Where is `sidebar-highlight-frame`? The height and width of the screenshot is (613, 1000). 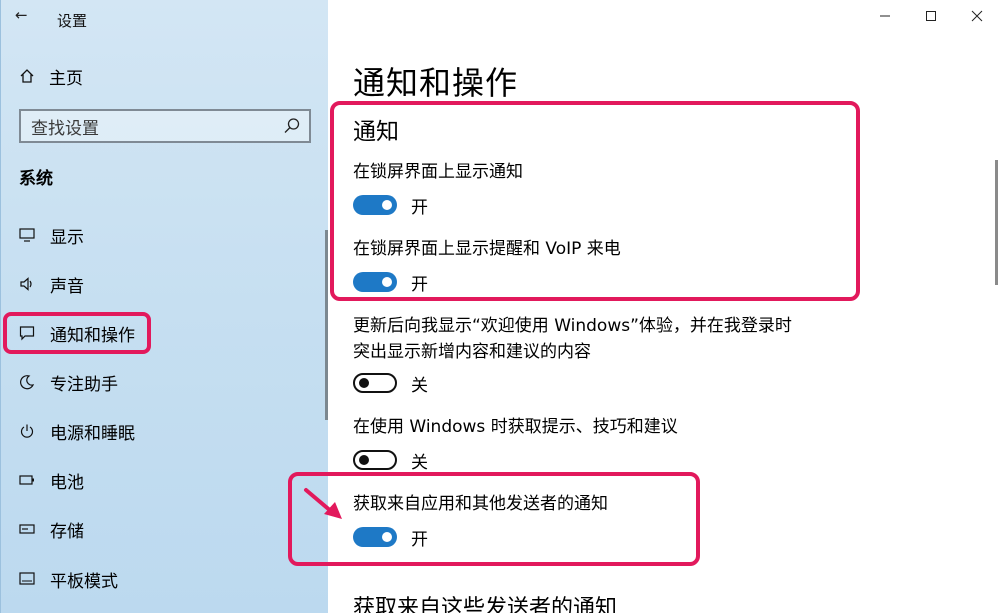
sidebar-highlight-frame is located at coordinates (77, 333).